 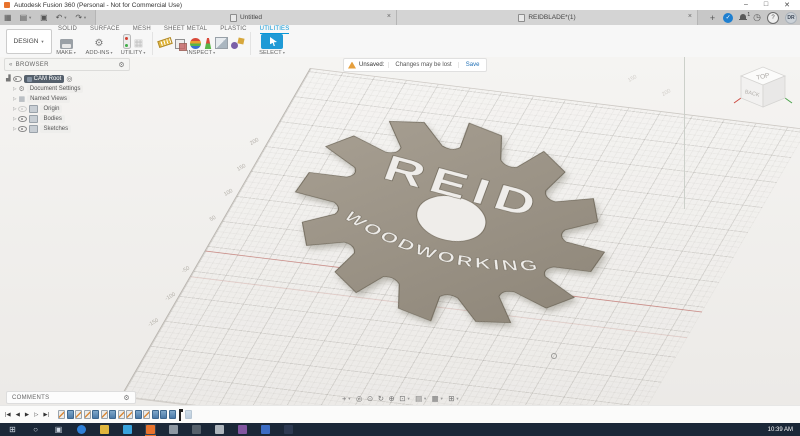 I want to click on step-forward-icon: ▷, so click(x=36, y=415).